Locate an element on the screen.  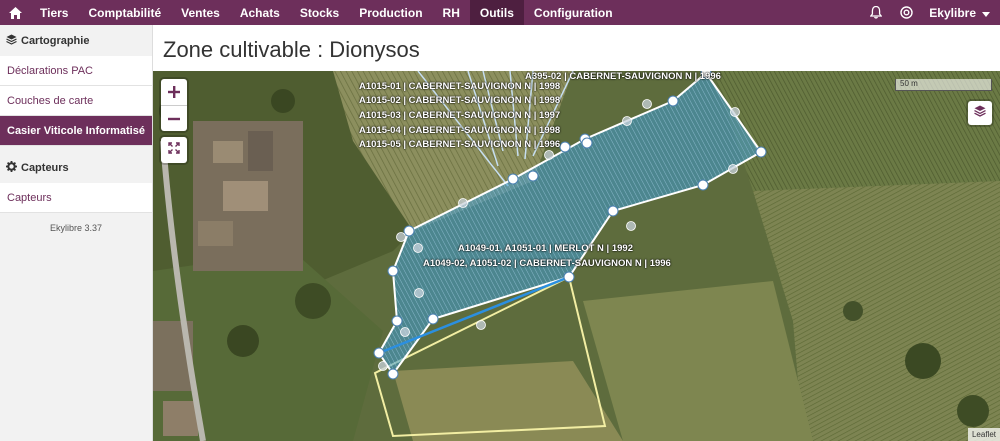
sidebar-item-declarations-pac: Déclarations PAC is located at coordinates (76, 71).